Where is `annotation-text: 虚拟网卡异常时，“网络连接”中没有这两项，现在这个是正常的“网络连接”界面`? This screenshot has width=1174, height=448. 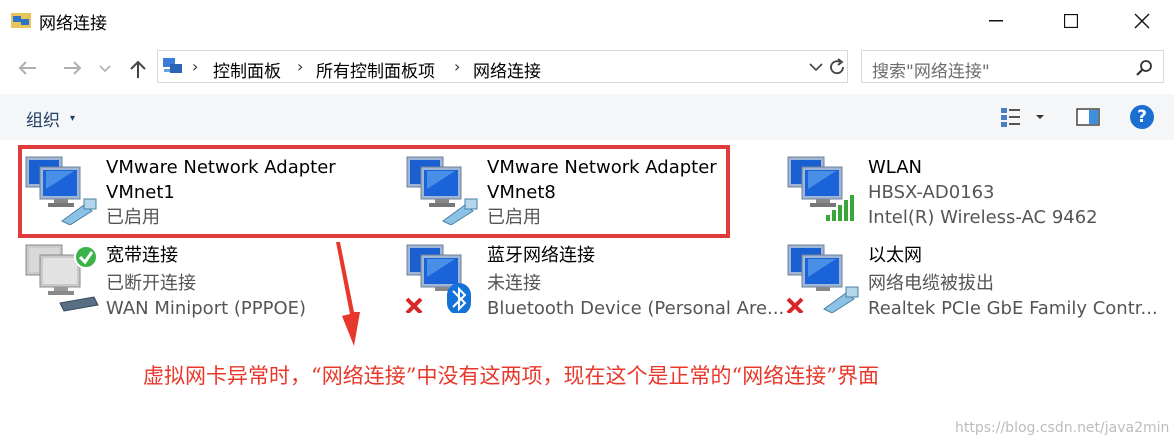 annotation-text: 虚拟网卡异常时，“网络连接”中没有这两项，现在这个是正常的“网络连接”界面 is located at coordinates (511, 376).